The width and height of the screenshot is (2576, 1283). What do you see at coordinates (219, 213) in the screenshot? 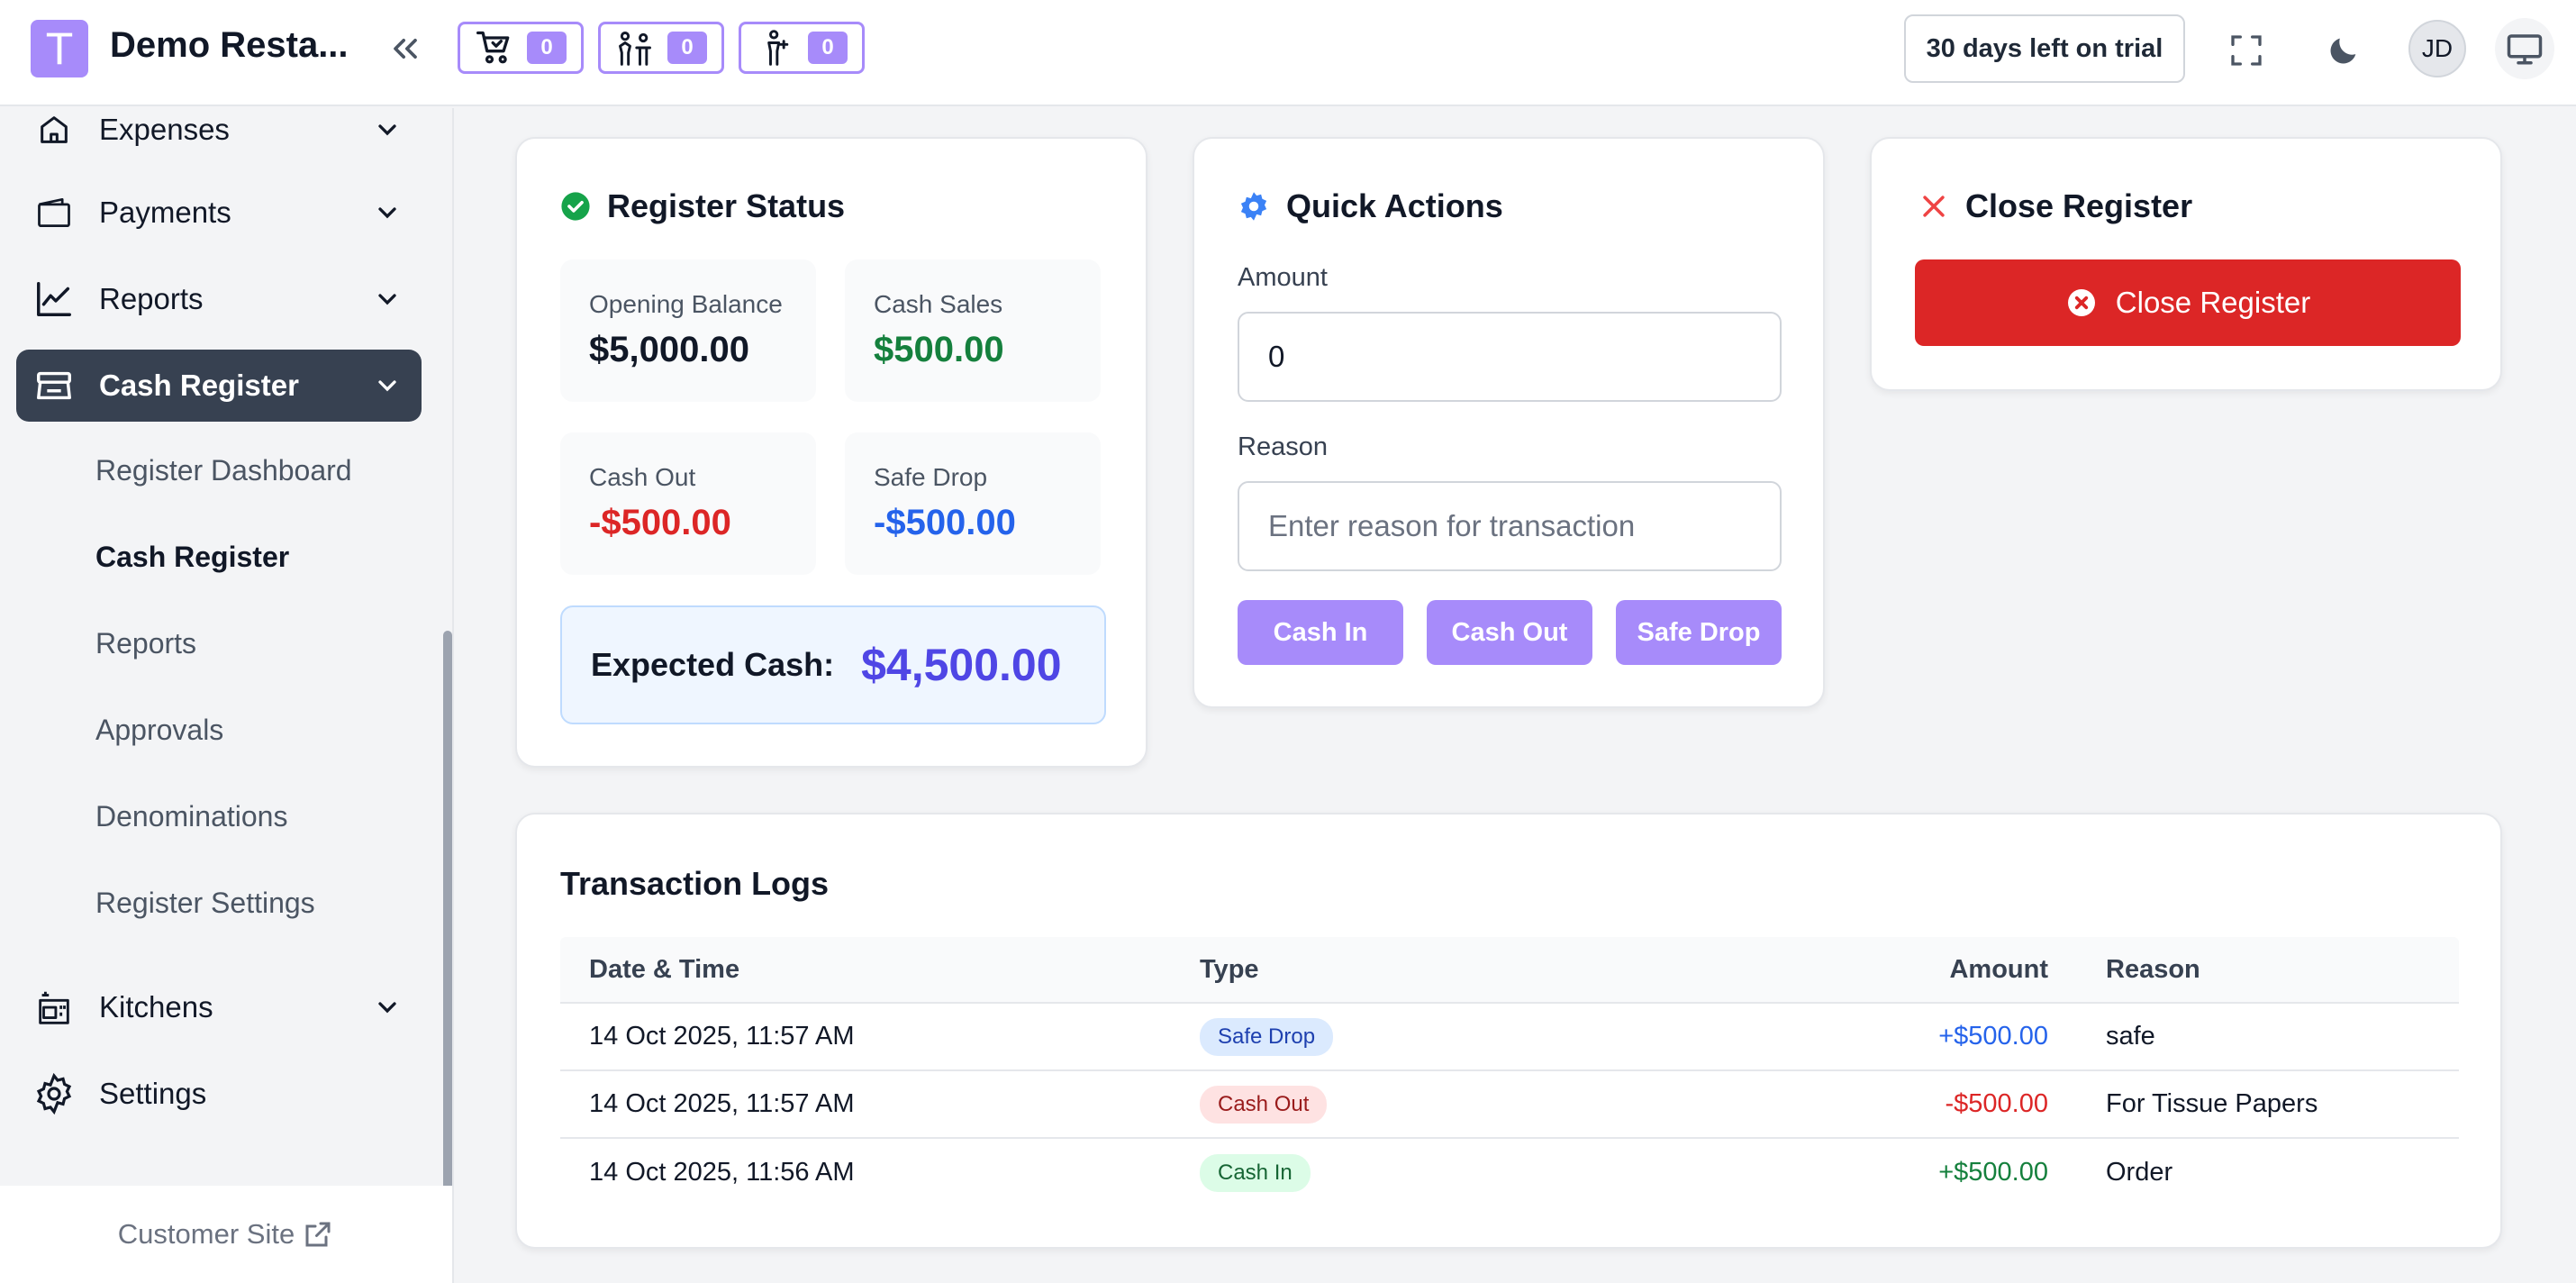
I see `sidebar-item-payments: Payments` at bounding box center [219, 213].